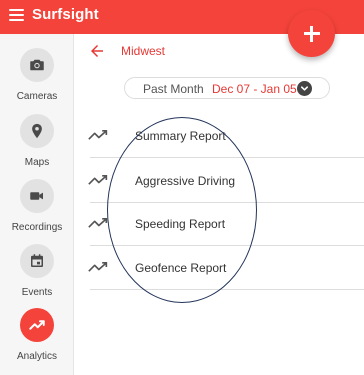 This screenshot has height=375, width=364. I want to click on date-range-selector: Past Month Dec 07 - Jan 05, so click(227, 88).